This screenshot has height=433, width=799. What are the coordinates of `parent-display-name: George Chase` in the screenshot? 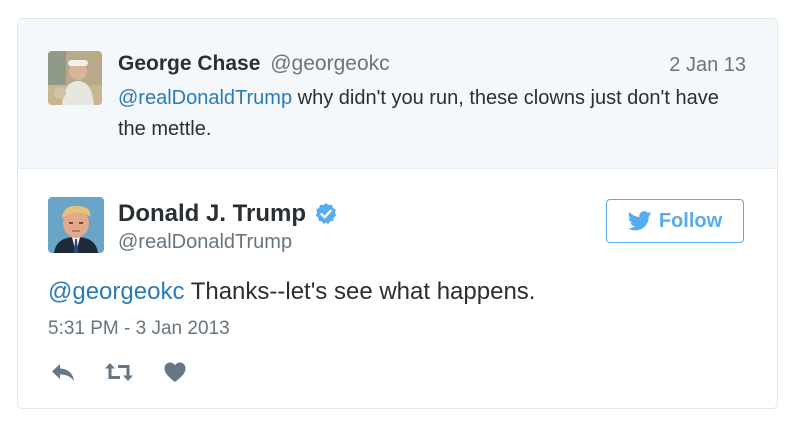 It's located at (189, 63).